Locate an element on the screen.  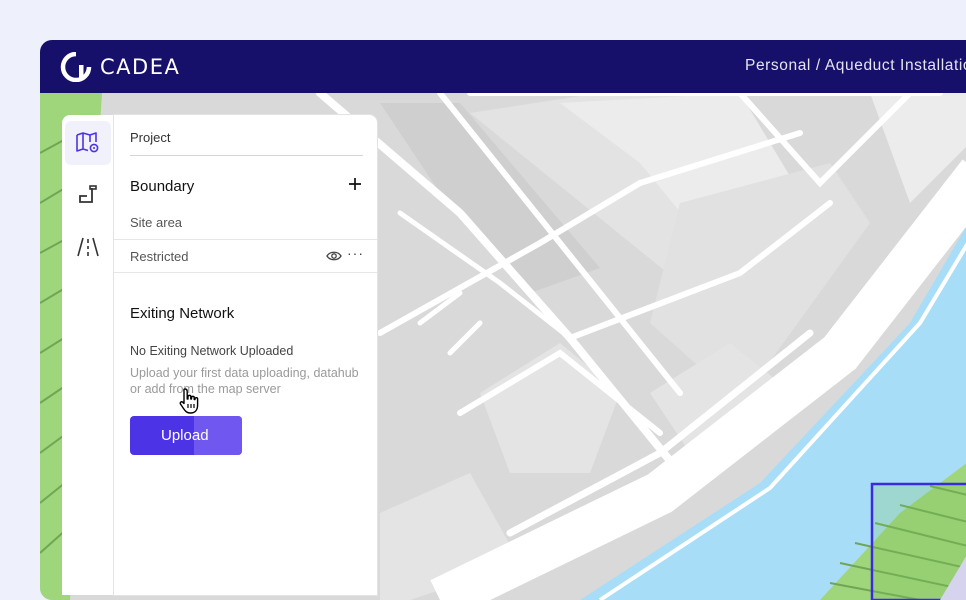
restricted-label: Restricted is located at coordinates (159, 256).